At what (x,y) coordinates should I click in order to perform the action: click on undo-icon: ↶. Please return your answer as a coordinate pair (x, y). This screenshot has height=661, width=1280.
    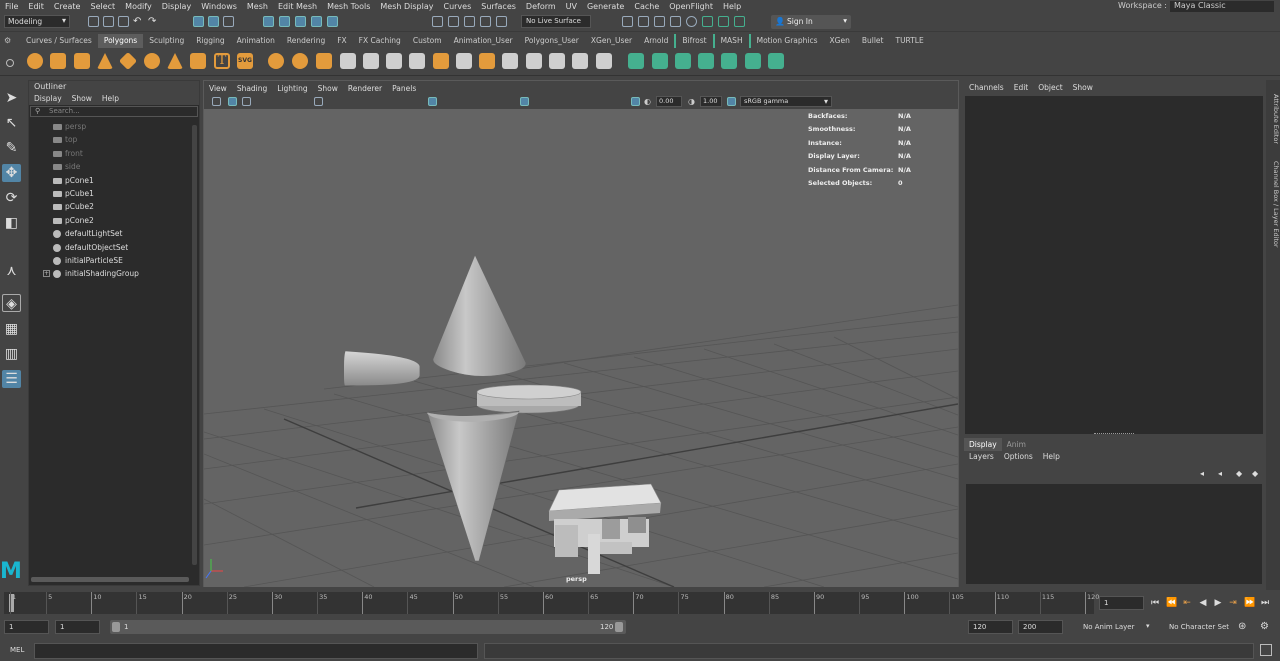
    Looking at the image, I should click on (138, 21).